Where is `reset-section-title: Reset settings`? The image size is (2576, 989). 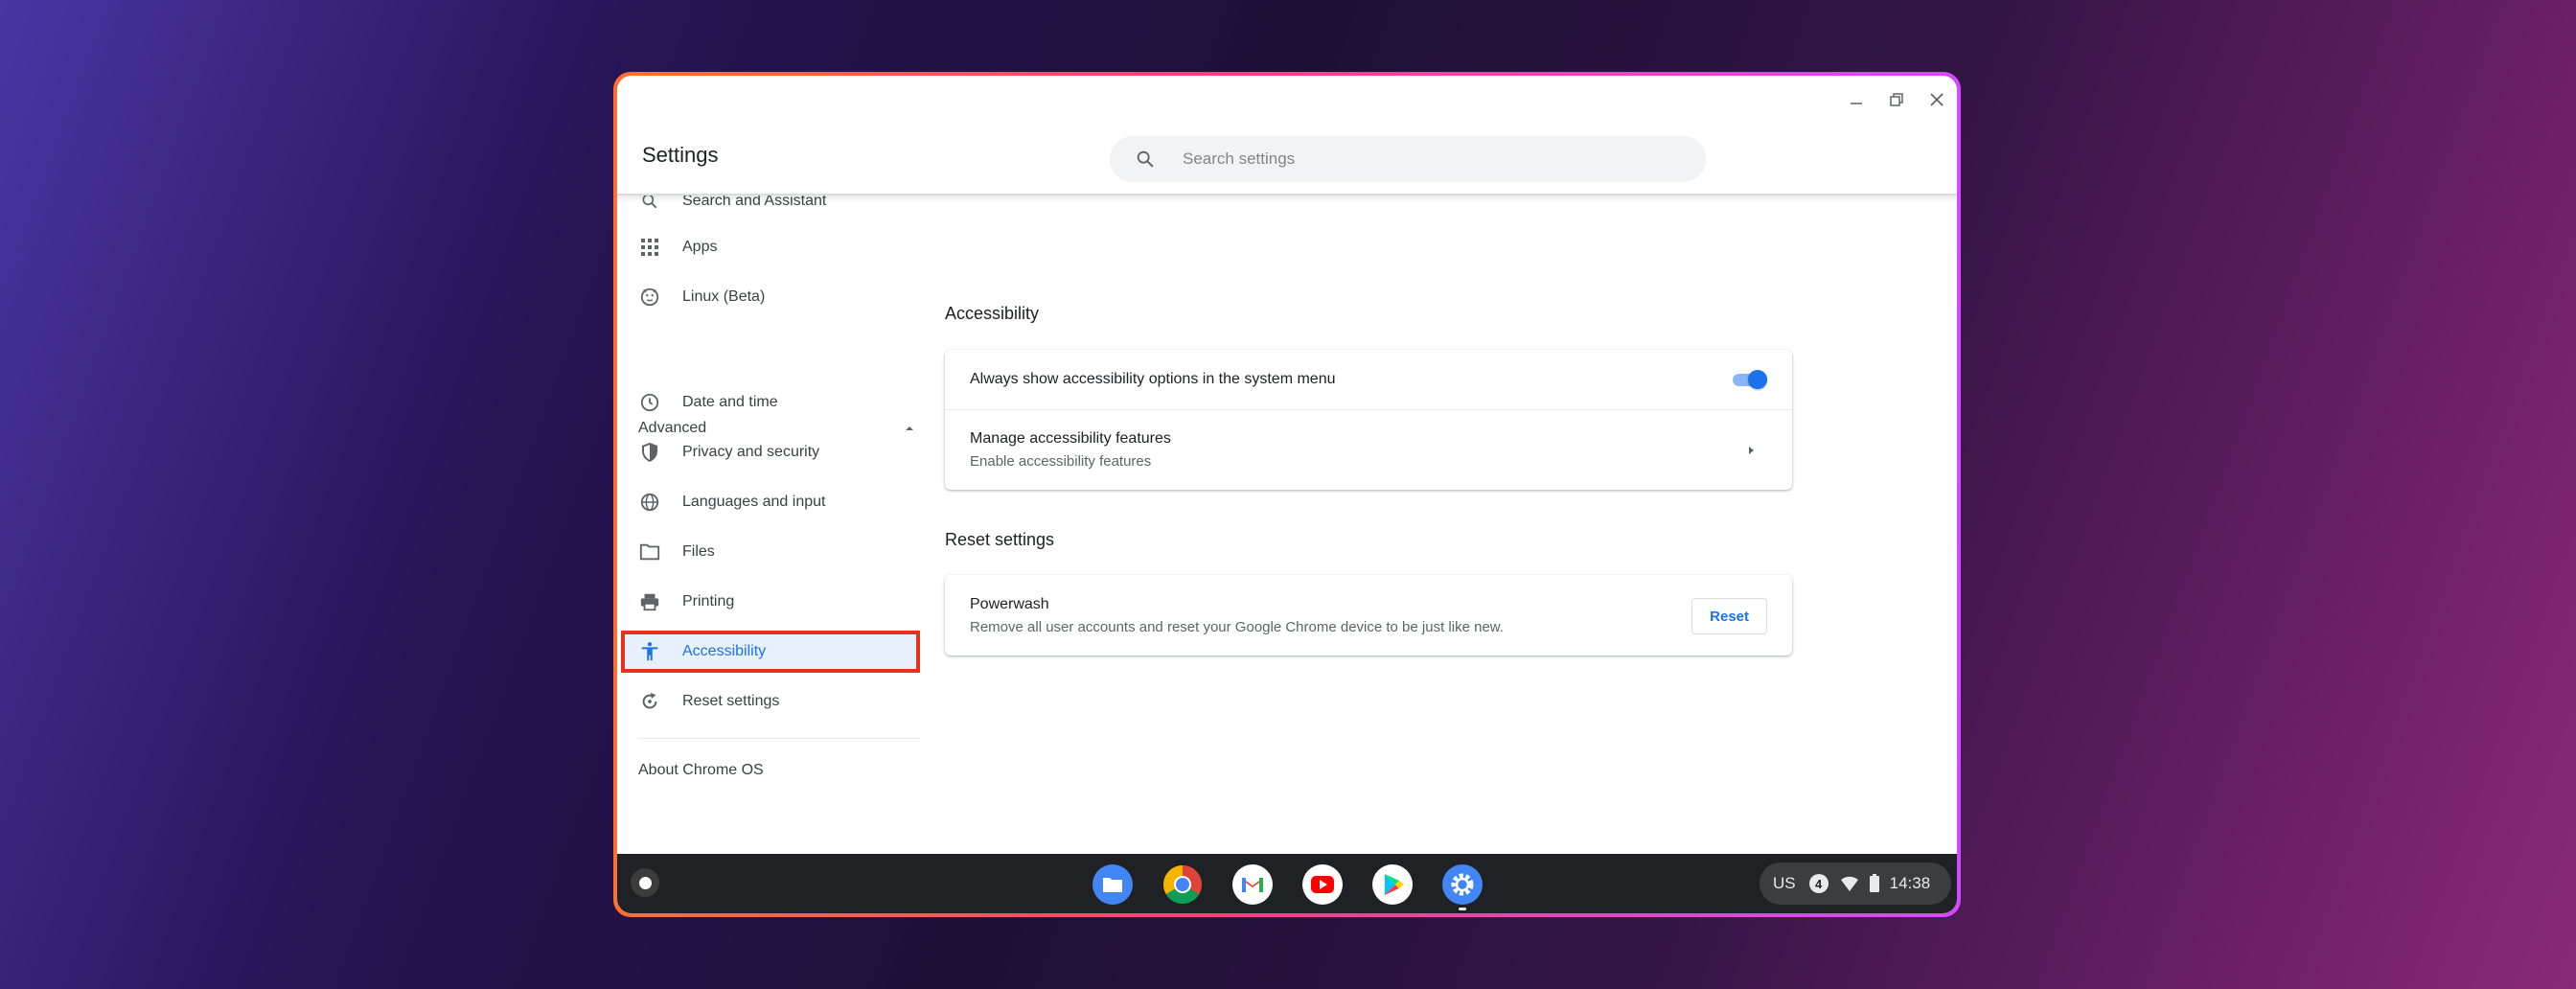
reset-section-title: Reset settings is located at coordinates (1000, 539).